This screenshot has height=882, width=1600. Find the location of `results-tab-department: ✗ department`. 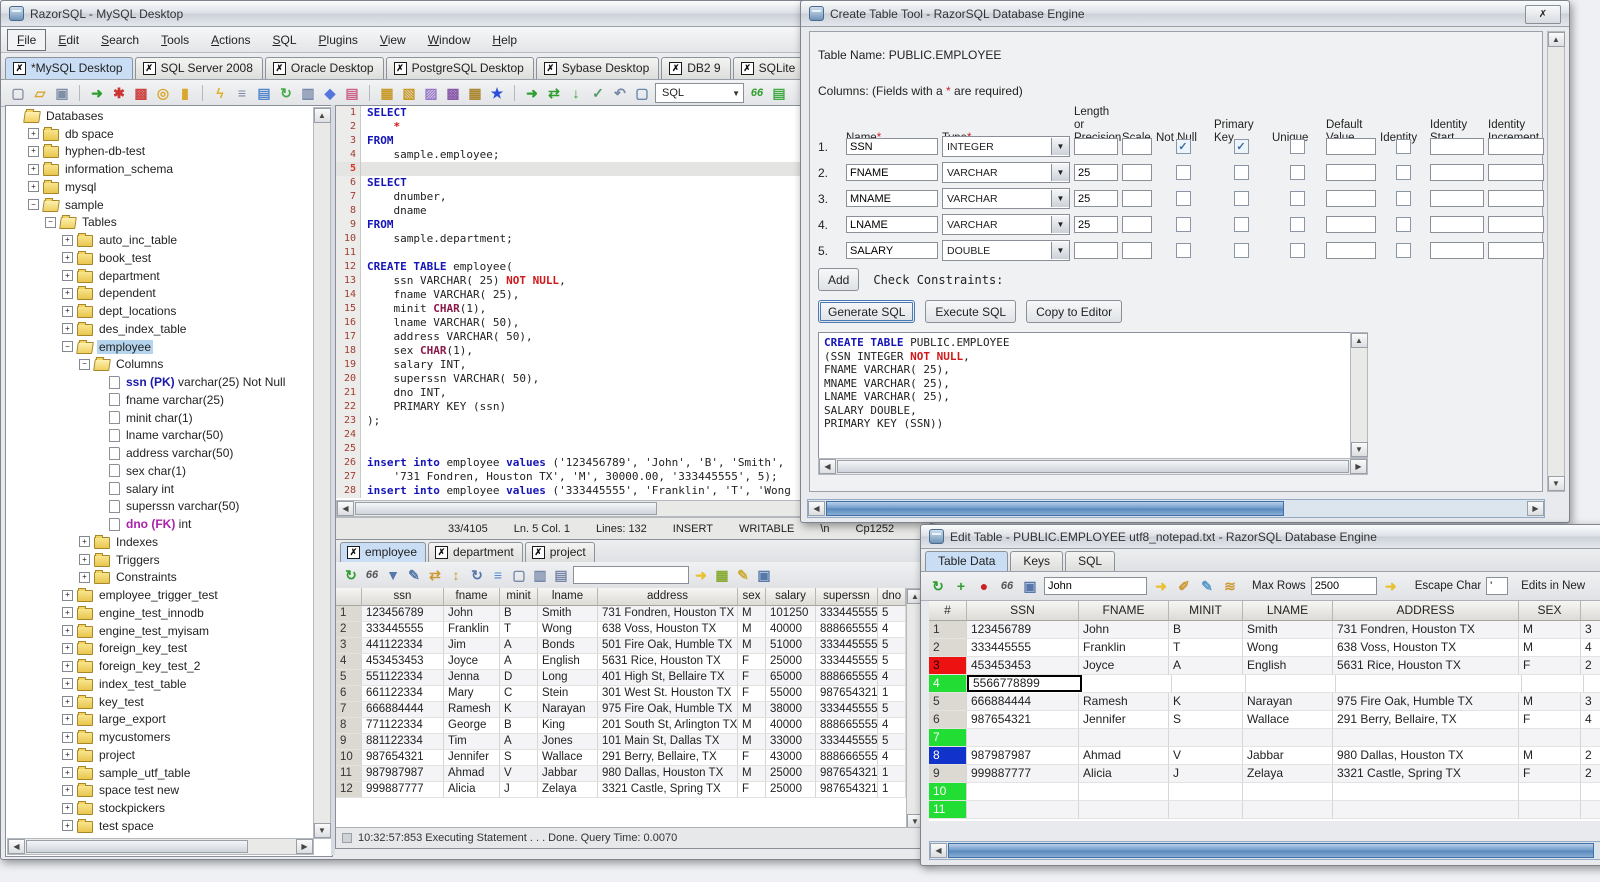

results-tab-department: ✗ department is located at coordinates (475, 552).